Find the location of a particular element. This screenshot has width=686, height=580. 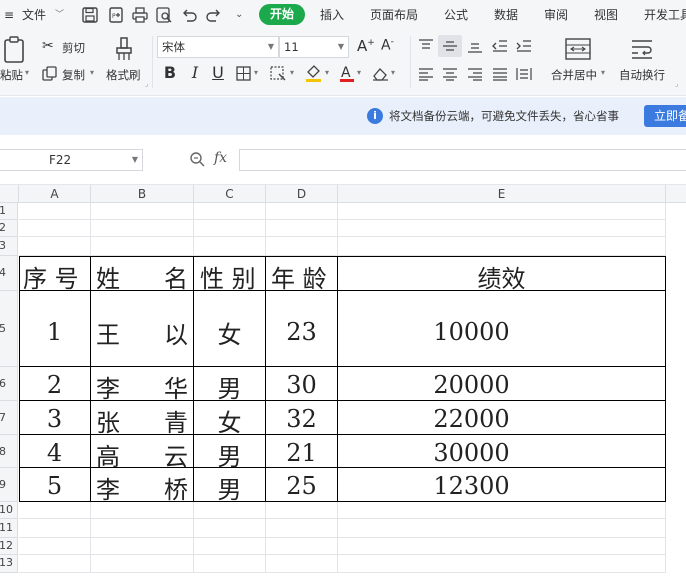

fx-icon: fx is located at coordinates (220, 158).